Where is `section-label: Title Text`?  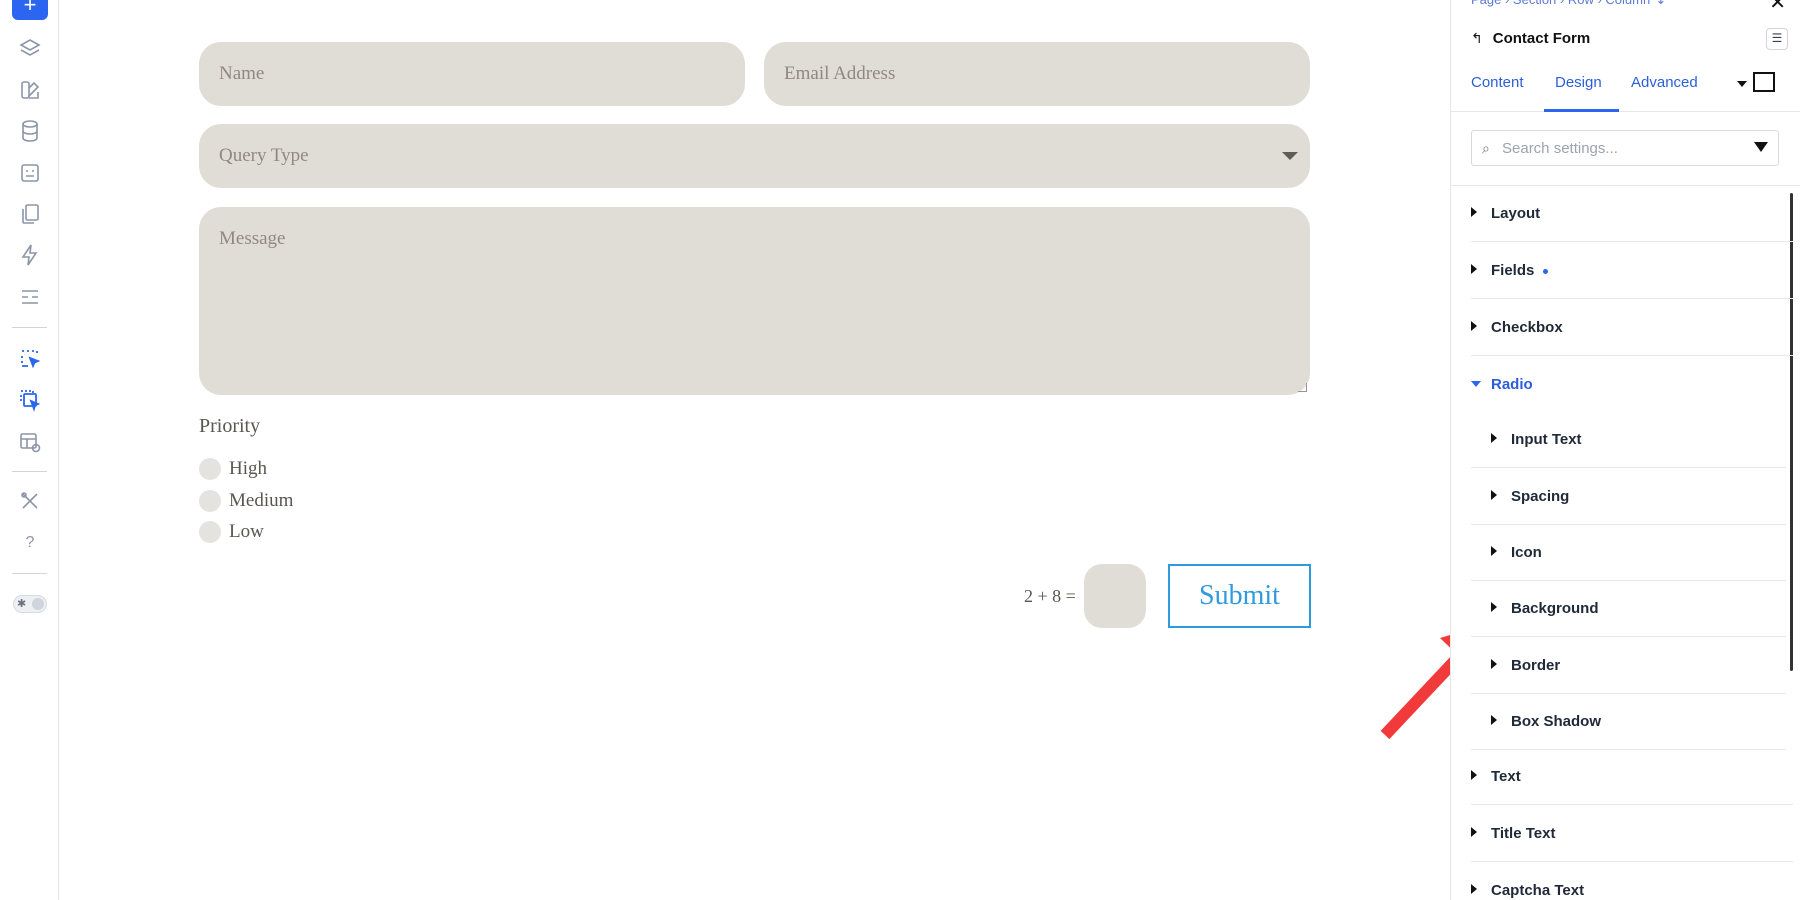
section-label: Title Text is located at coordinates (1523, 833).